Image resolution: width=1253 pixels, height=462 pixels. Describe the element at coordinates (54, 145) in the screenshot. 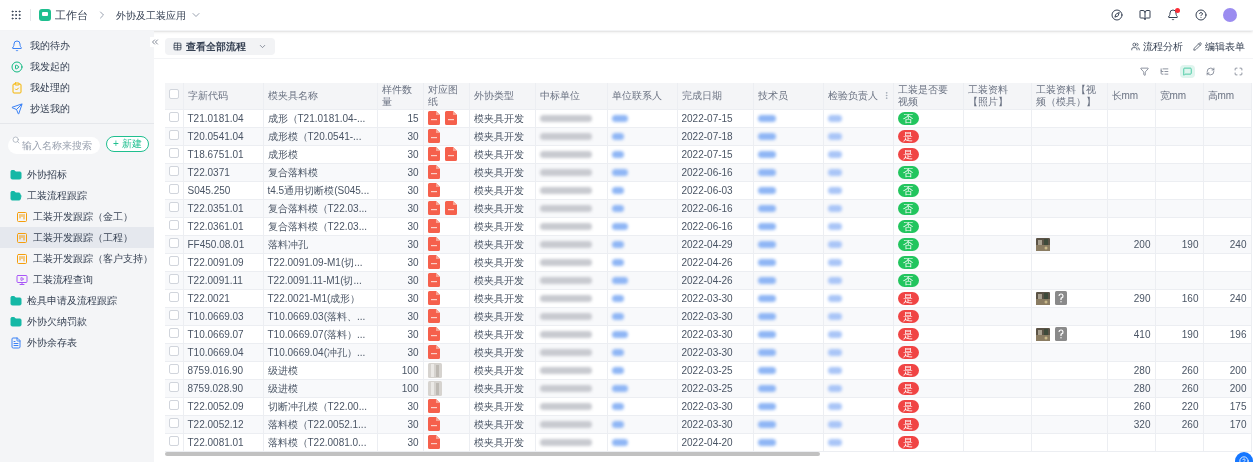

I see `search-field: 输入名称来搜索` at that location.